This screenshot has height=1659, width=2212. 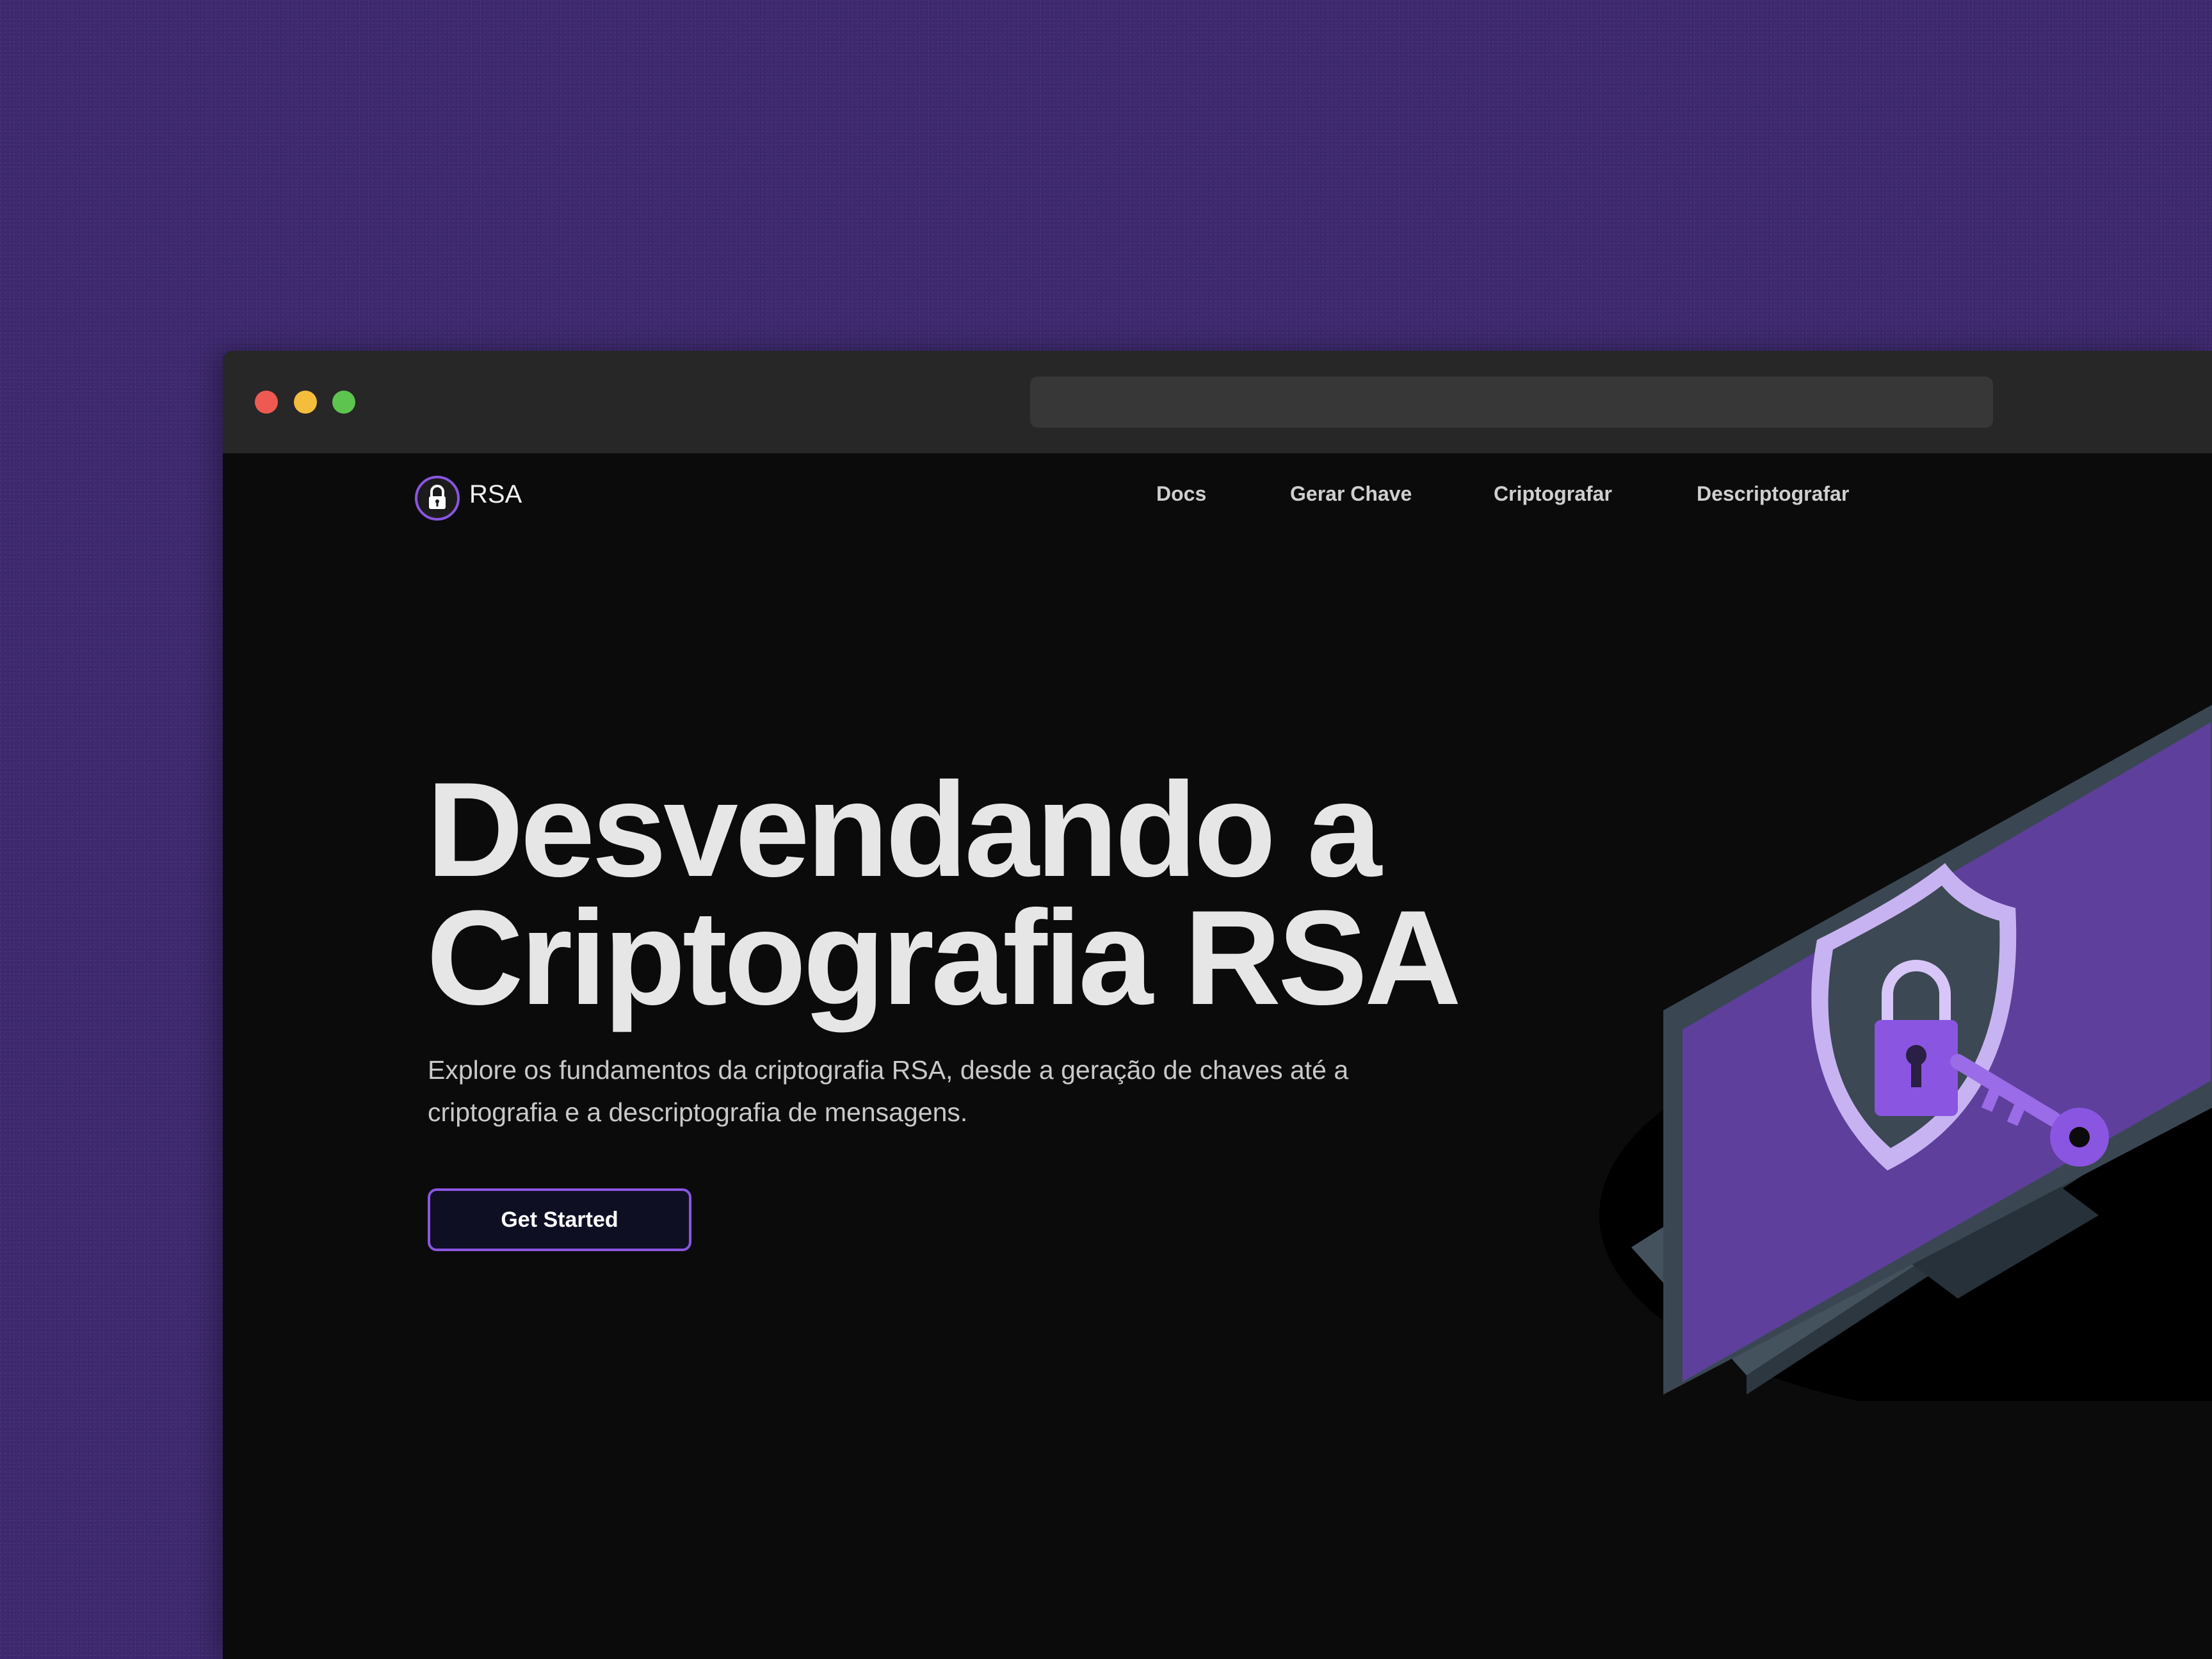 What do you see at coordinates (495, 494) in the screenshot?
I see `brand-name: RSA` at bounding box center [495, 494].